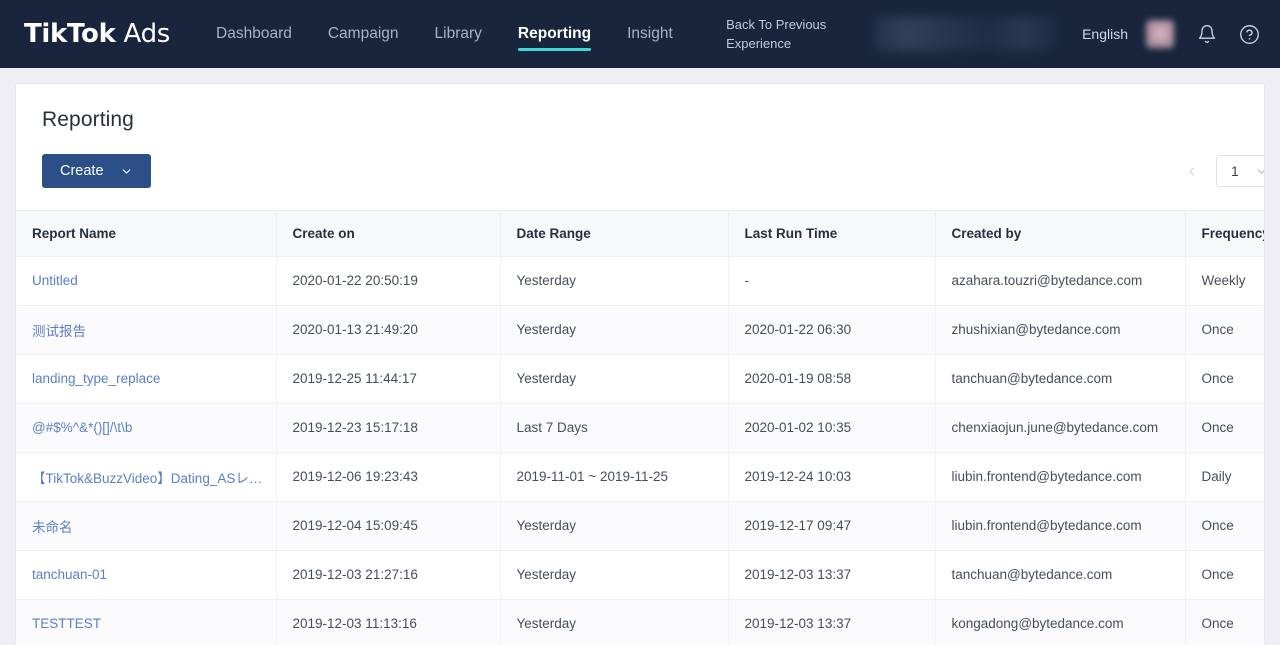  What do you see at coordinates (153, 526) in the screenshot?
I see `report-name-link: 未命名` at bounding box center [153, 526].